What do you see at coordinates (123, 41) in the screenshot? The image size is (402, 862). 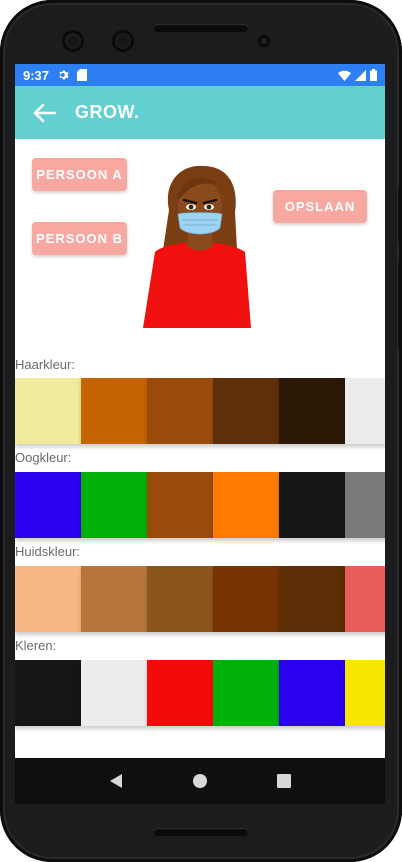 I see `front-camera-right` at bounding box center [123, 41].